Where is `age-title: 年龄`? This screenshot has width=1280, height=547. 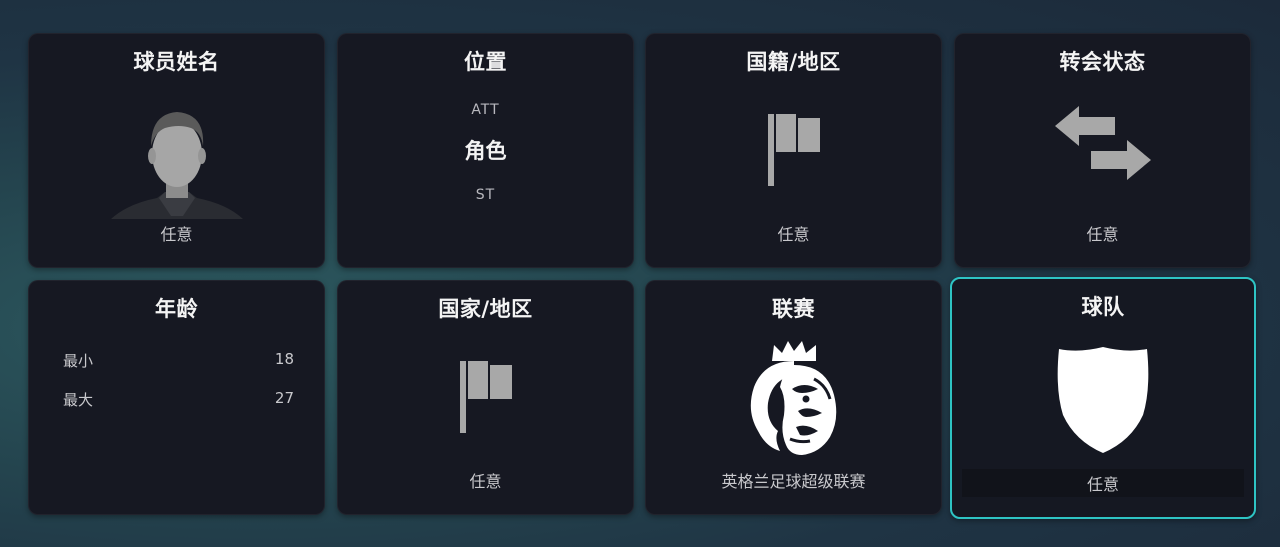
age-title: 年龄 is located at coordinates (176, 309).